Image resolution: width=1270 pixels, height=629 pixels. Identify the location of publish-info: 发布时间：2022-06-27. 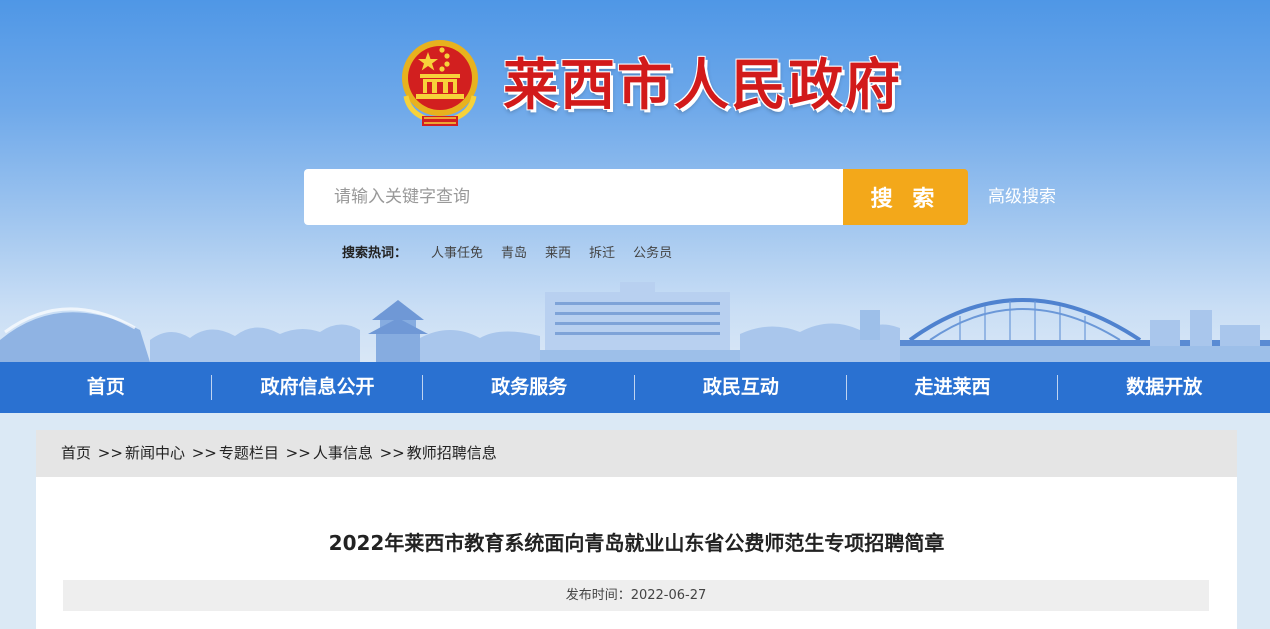
(636, 595).